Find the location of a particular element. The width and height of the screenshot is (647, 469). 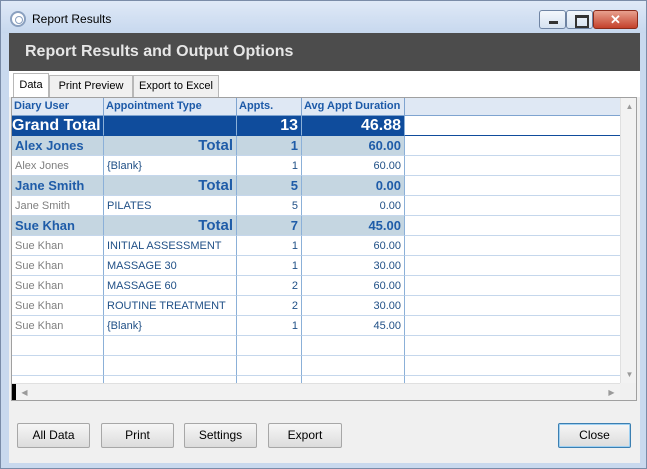

close-window-button: ✕ is located at coordinates (615, 19).